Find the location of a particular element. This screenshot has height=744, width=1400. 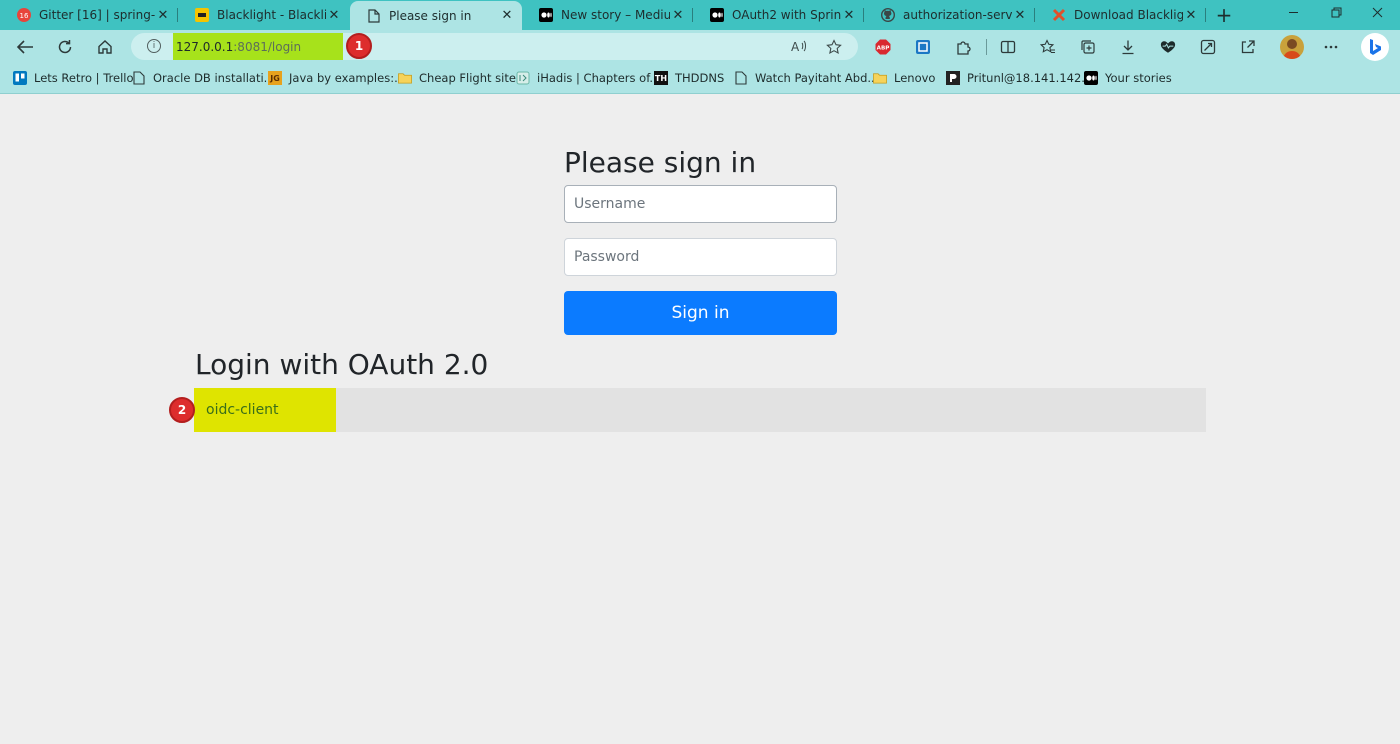

tab-title: Gitter [16] | spring-secu is located at coordinates (97, 15).